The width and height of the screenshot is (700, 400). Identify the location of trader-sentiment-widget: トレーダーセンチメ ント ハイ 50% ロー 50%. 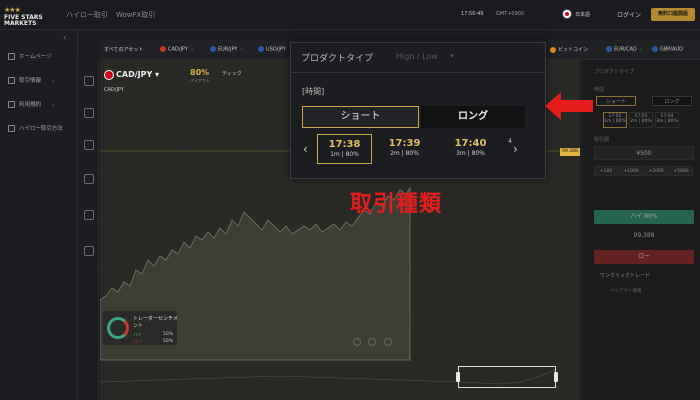
(140, 328).